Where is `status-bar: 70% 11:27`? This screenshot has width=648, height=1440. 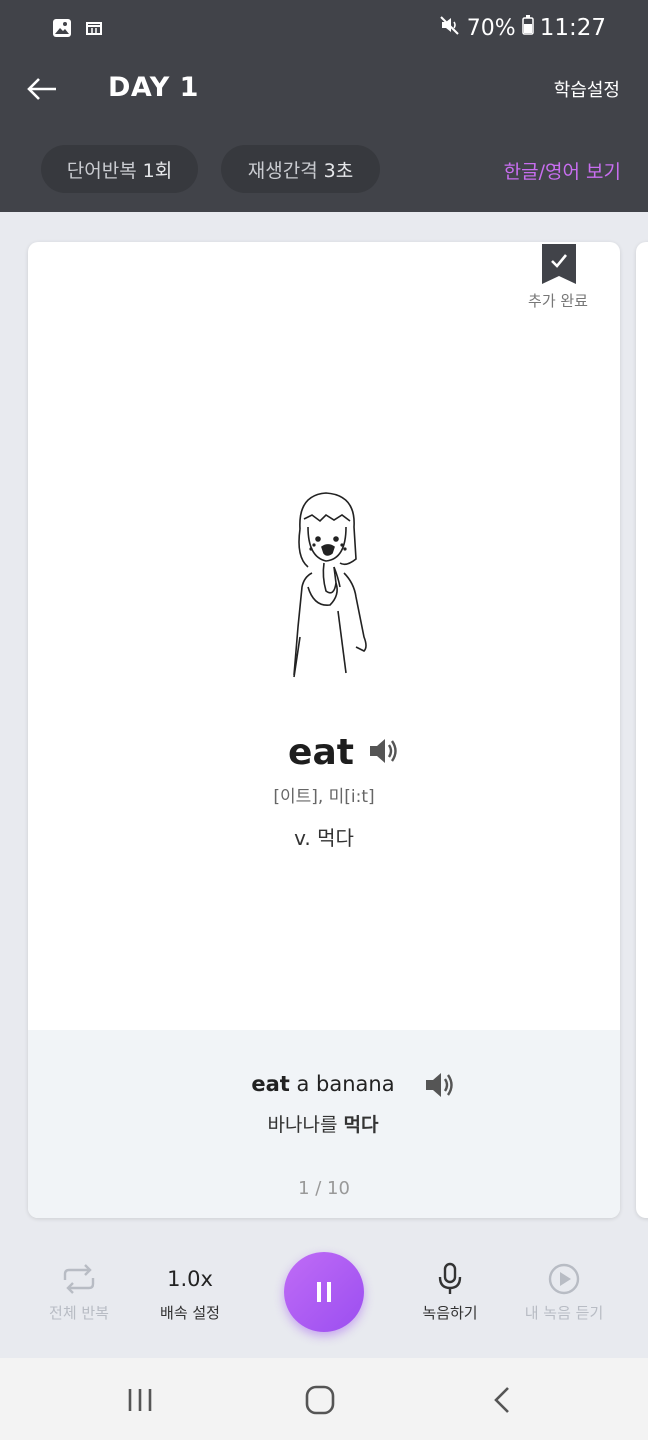
status-bar: 70% 11:27 is located at coordinates (324, 29).